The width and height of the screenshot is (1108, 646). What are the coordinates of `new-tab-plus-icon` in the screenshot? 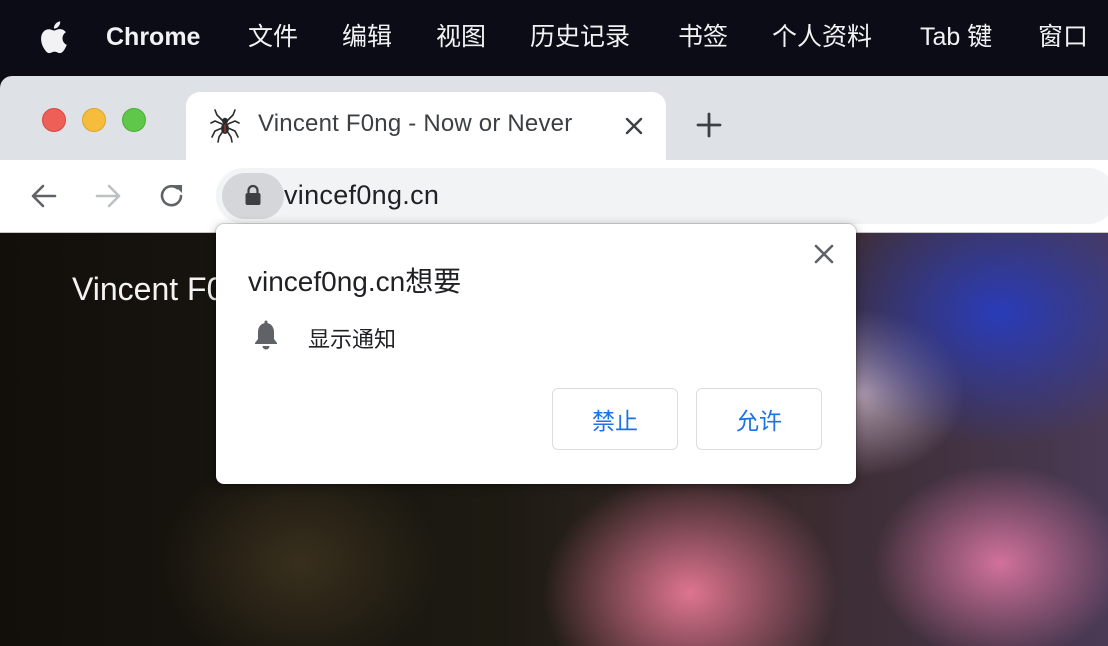 It's located at (709, 125).